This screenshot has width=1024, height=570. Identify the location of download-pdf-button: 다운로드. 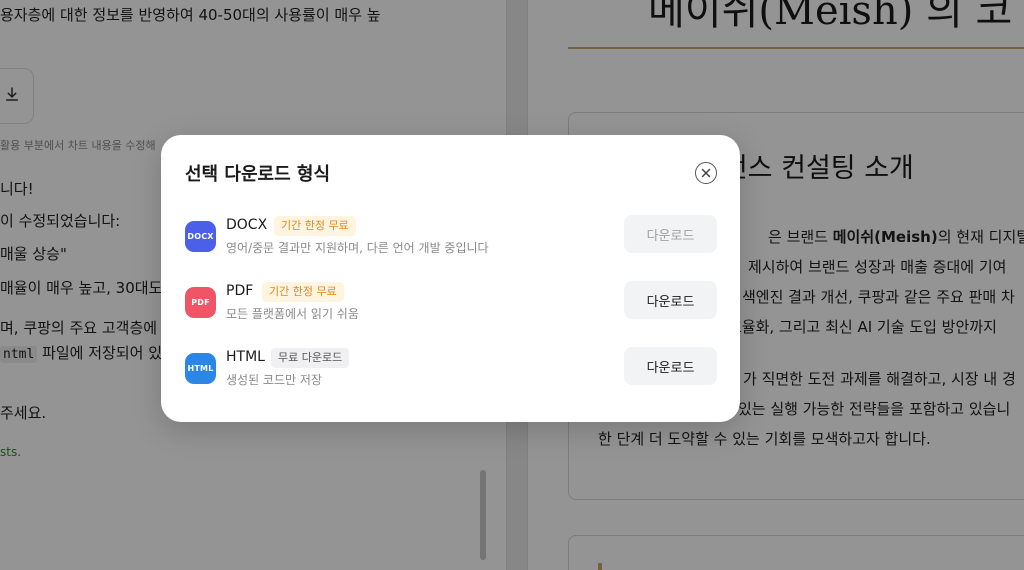
(670, 300).